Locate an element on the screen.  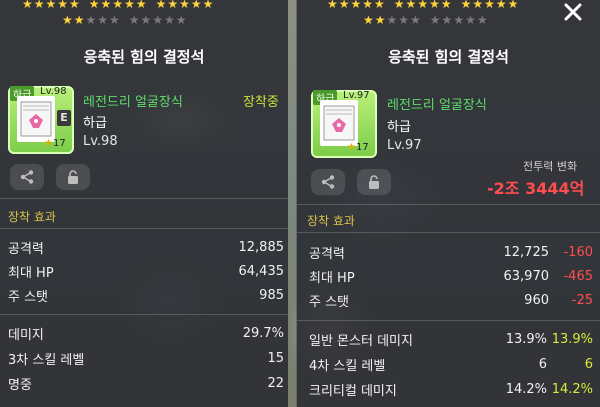
stat-row: 데미지 29.7% is located at coordinates (146, 334).